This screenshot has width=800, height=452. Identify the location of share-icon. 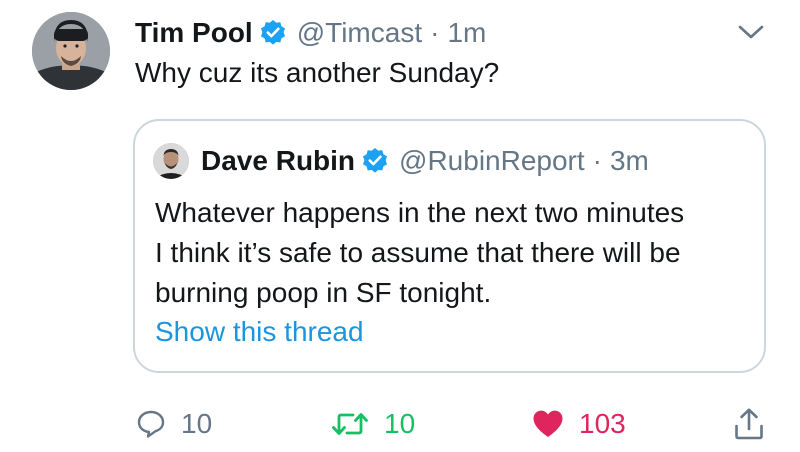
(749, 424).